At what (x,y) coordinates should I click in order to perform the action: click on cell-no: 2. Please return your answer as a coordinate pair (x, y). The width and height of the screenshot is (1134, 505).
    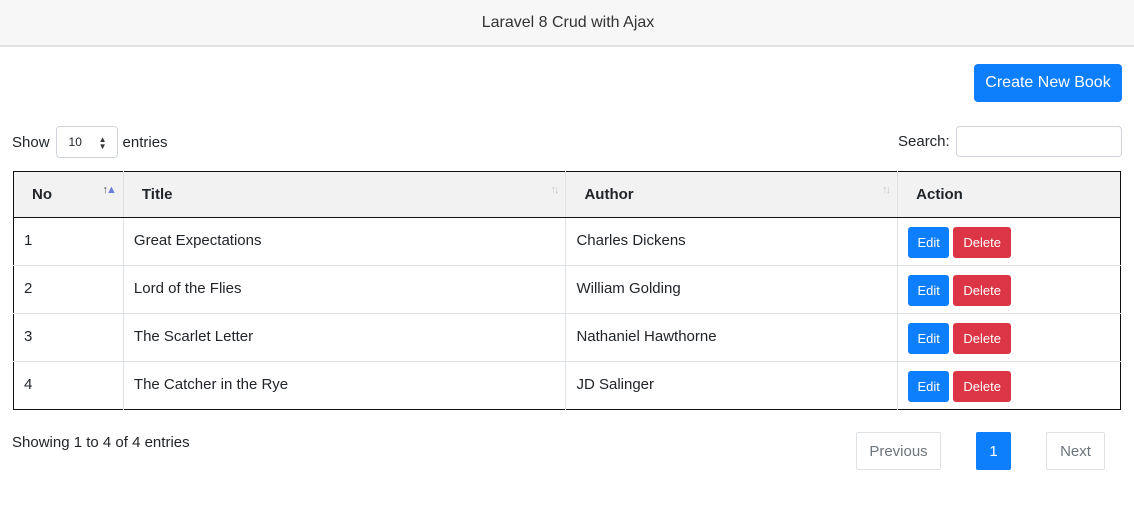
    Looking at the image, I should click on (68, 289).